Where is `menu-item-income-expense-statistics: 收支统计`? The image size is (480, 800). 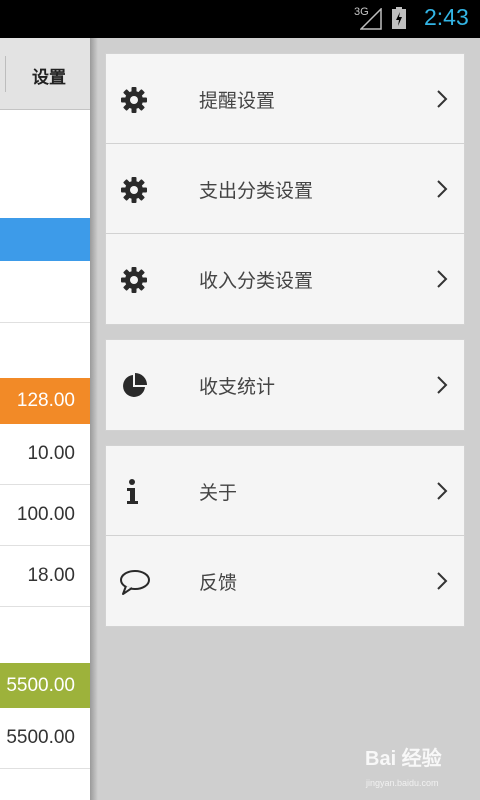
menu-item-income-expense-statistics: 收支统计 is located at coordinates (285, 385).